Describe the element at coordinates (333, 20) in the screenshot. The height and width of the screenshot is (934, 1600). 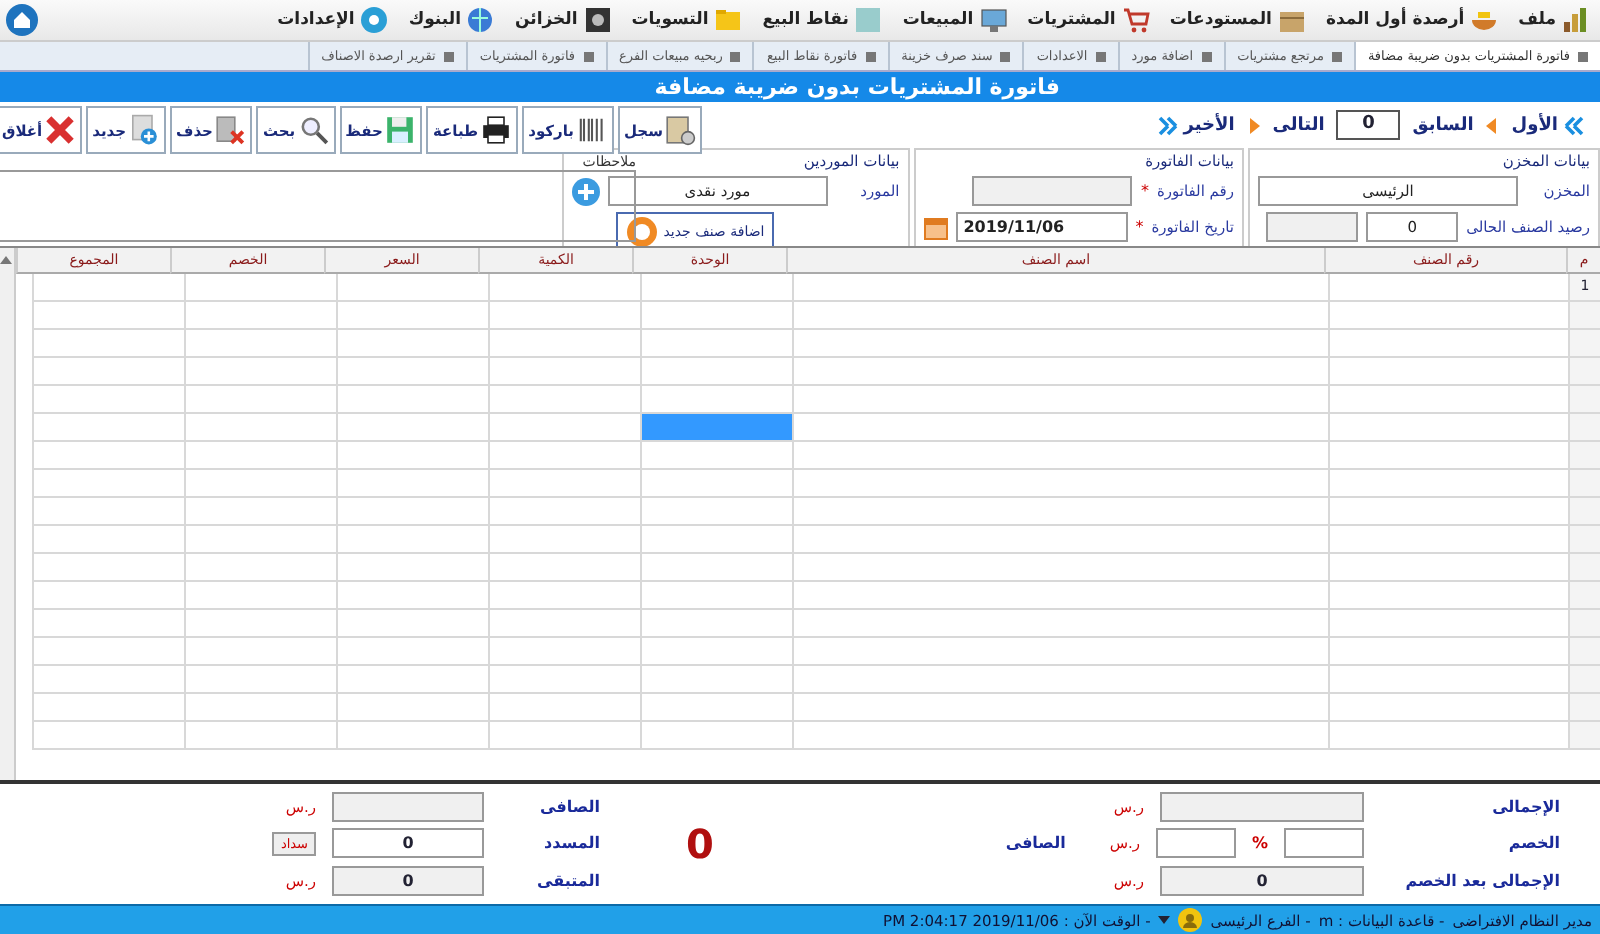
I see `menu-item: الإعدادات` at that location.